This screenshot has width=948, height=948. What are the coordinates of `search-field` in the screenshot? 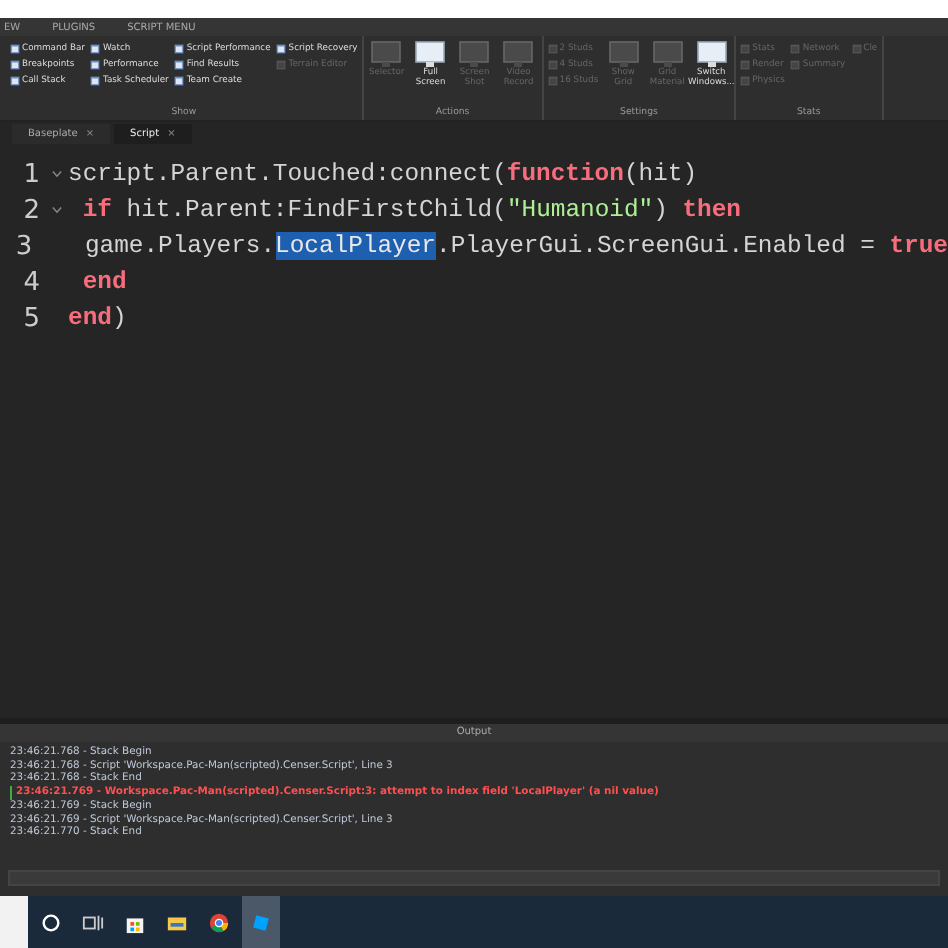 It's located at (14, 922).